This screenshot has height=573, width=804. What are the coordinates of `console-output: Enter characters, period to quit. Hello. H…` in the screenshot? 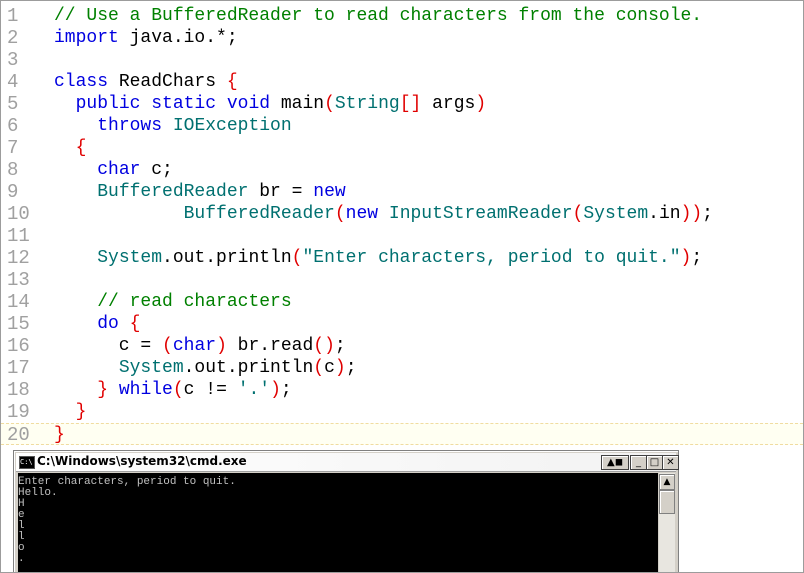 It's located at (338, 522).